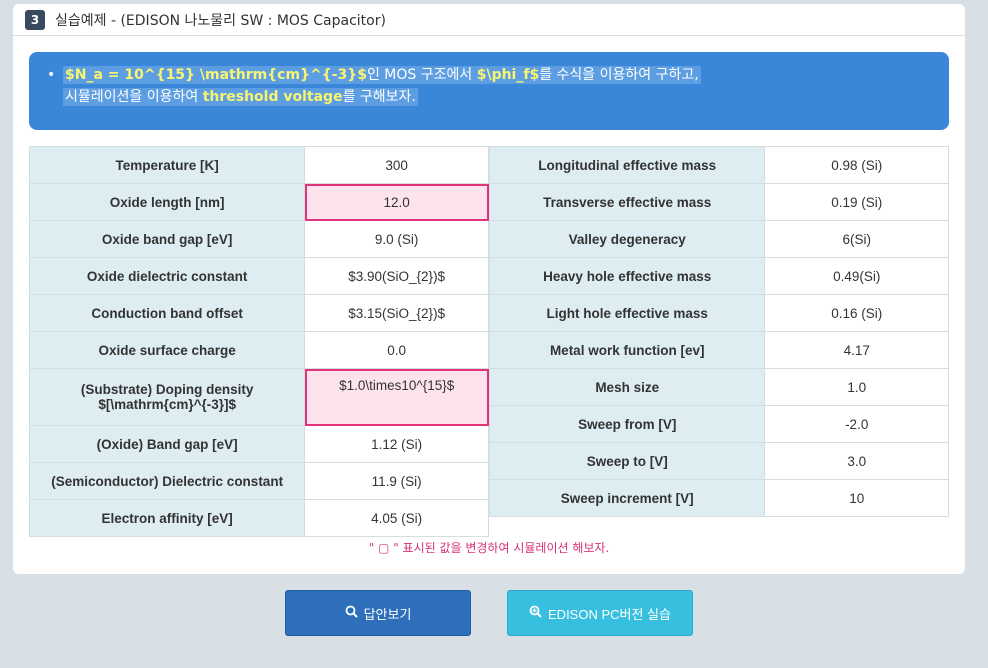  What do you see at coordinates (396, 444) in the screenshot?
I see `param-value: 1.12 (Si)` at bounding box center [396, 444].